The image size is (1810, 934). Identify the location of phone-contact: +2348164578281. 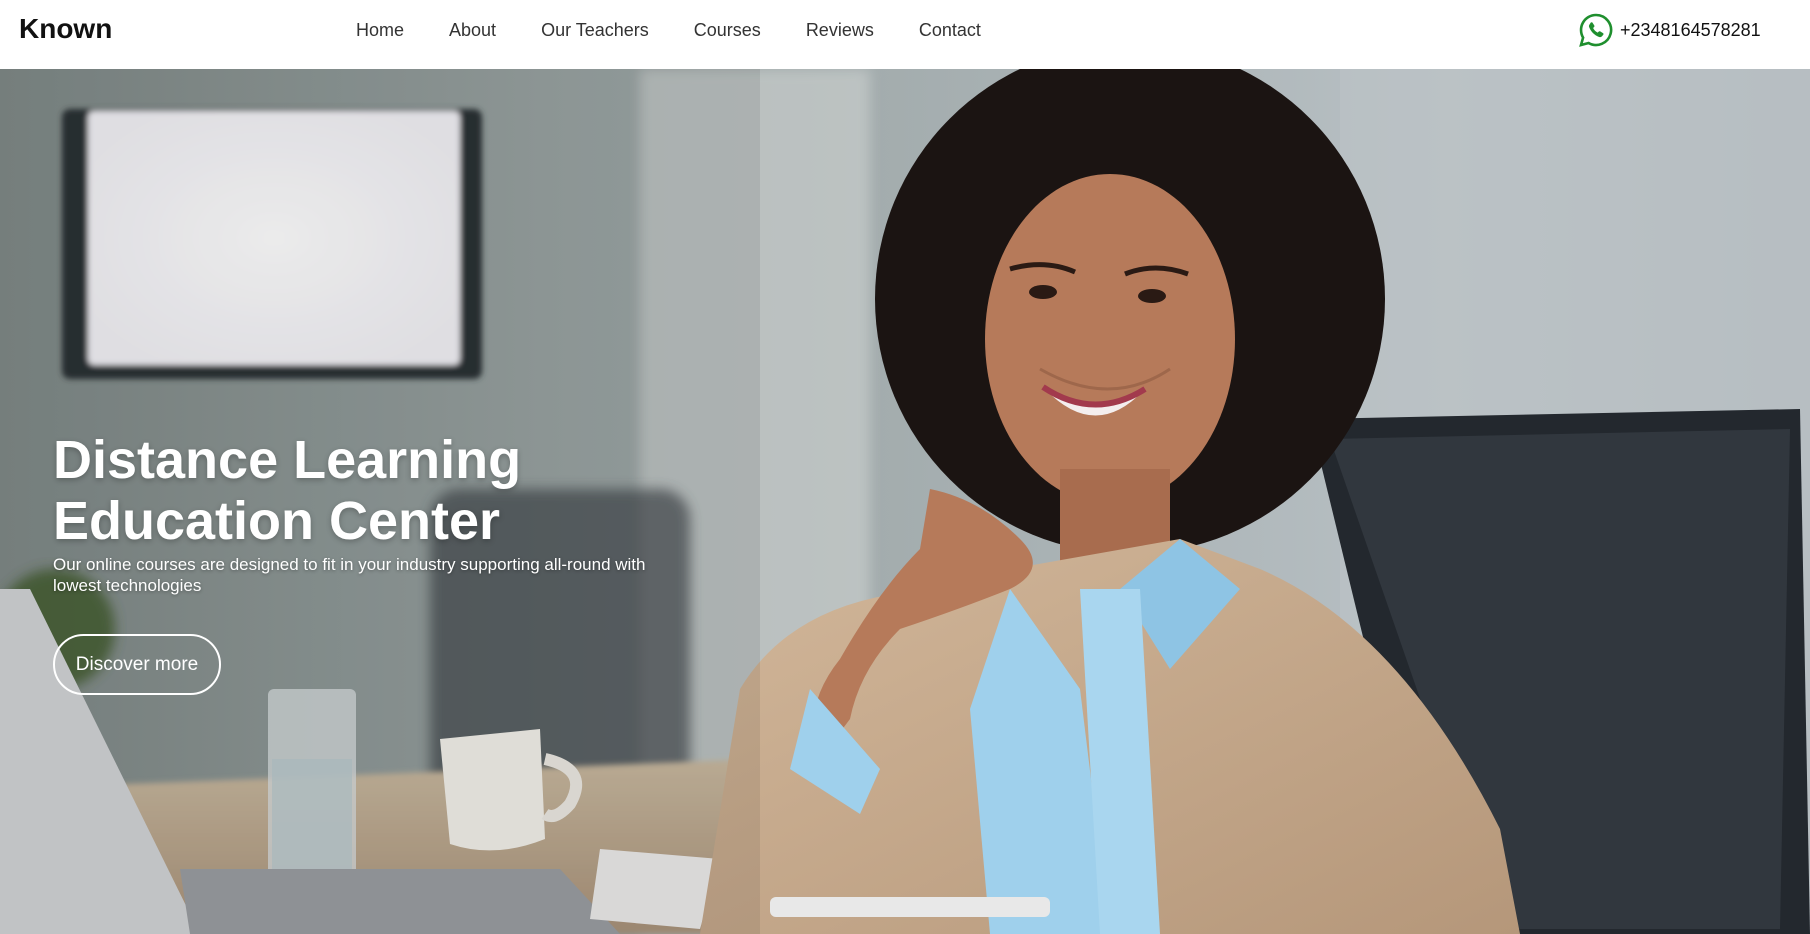
(1669, 30).